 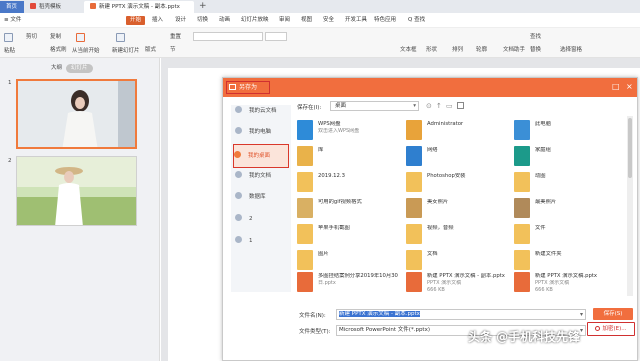 I want to click on menu-features: 特色应用, so click(x=385, y=20).